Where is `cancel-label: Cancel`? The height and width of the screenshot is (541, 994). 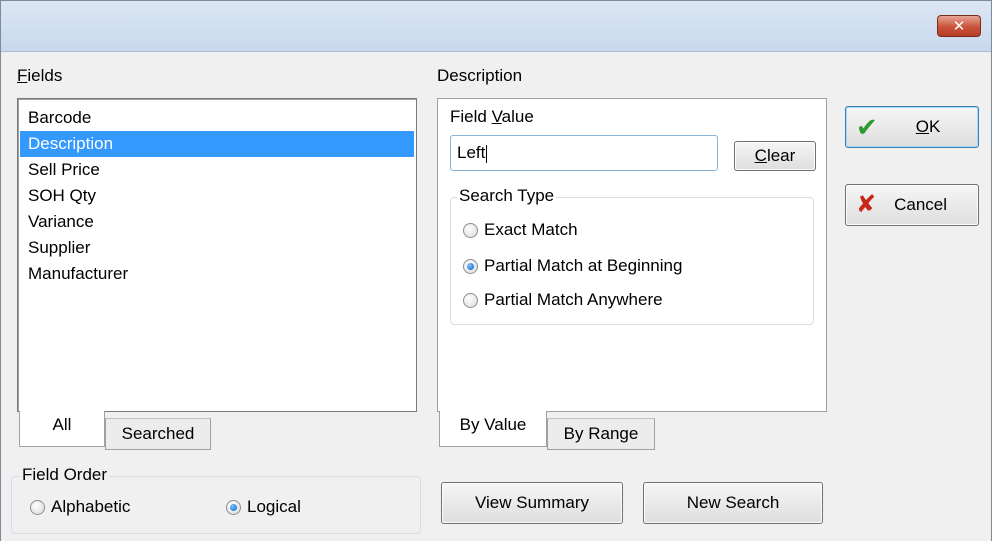
cancel-label: Cancel is located at coordinates (921, 204).